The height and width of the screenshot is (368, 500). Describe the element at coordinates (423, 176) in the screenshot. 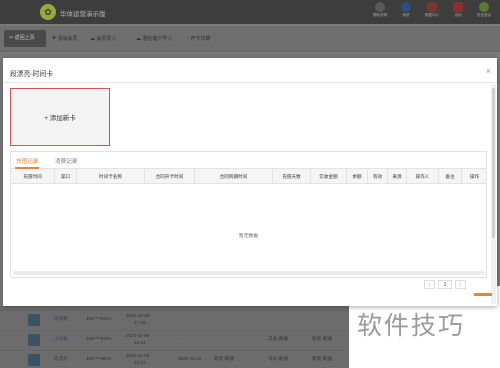

I see `column-header: 操作人` at that location.